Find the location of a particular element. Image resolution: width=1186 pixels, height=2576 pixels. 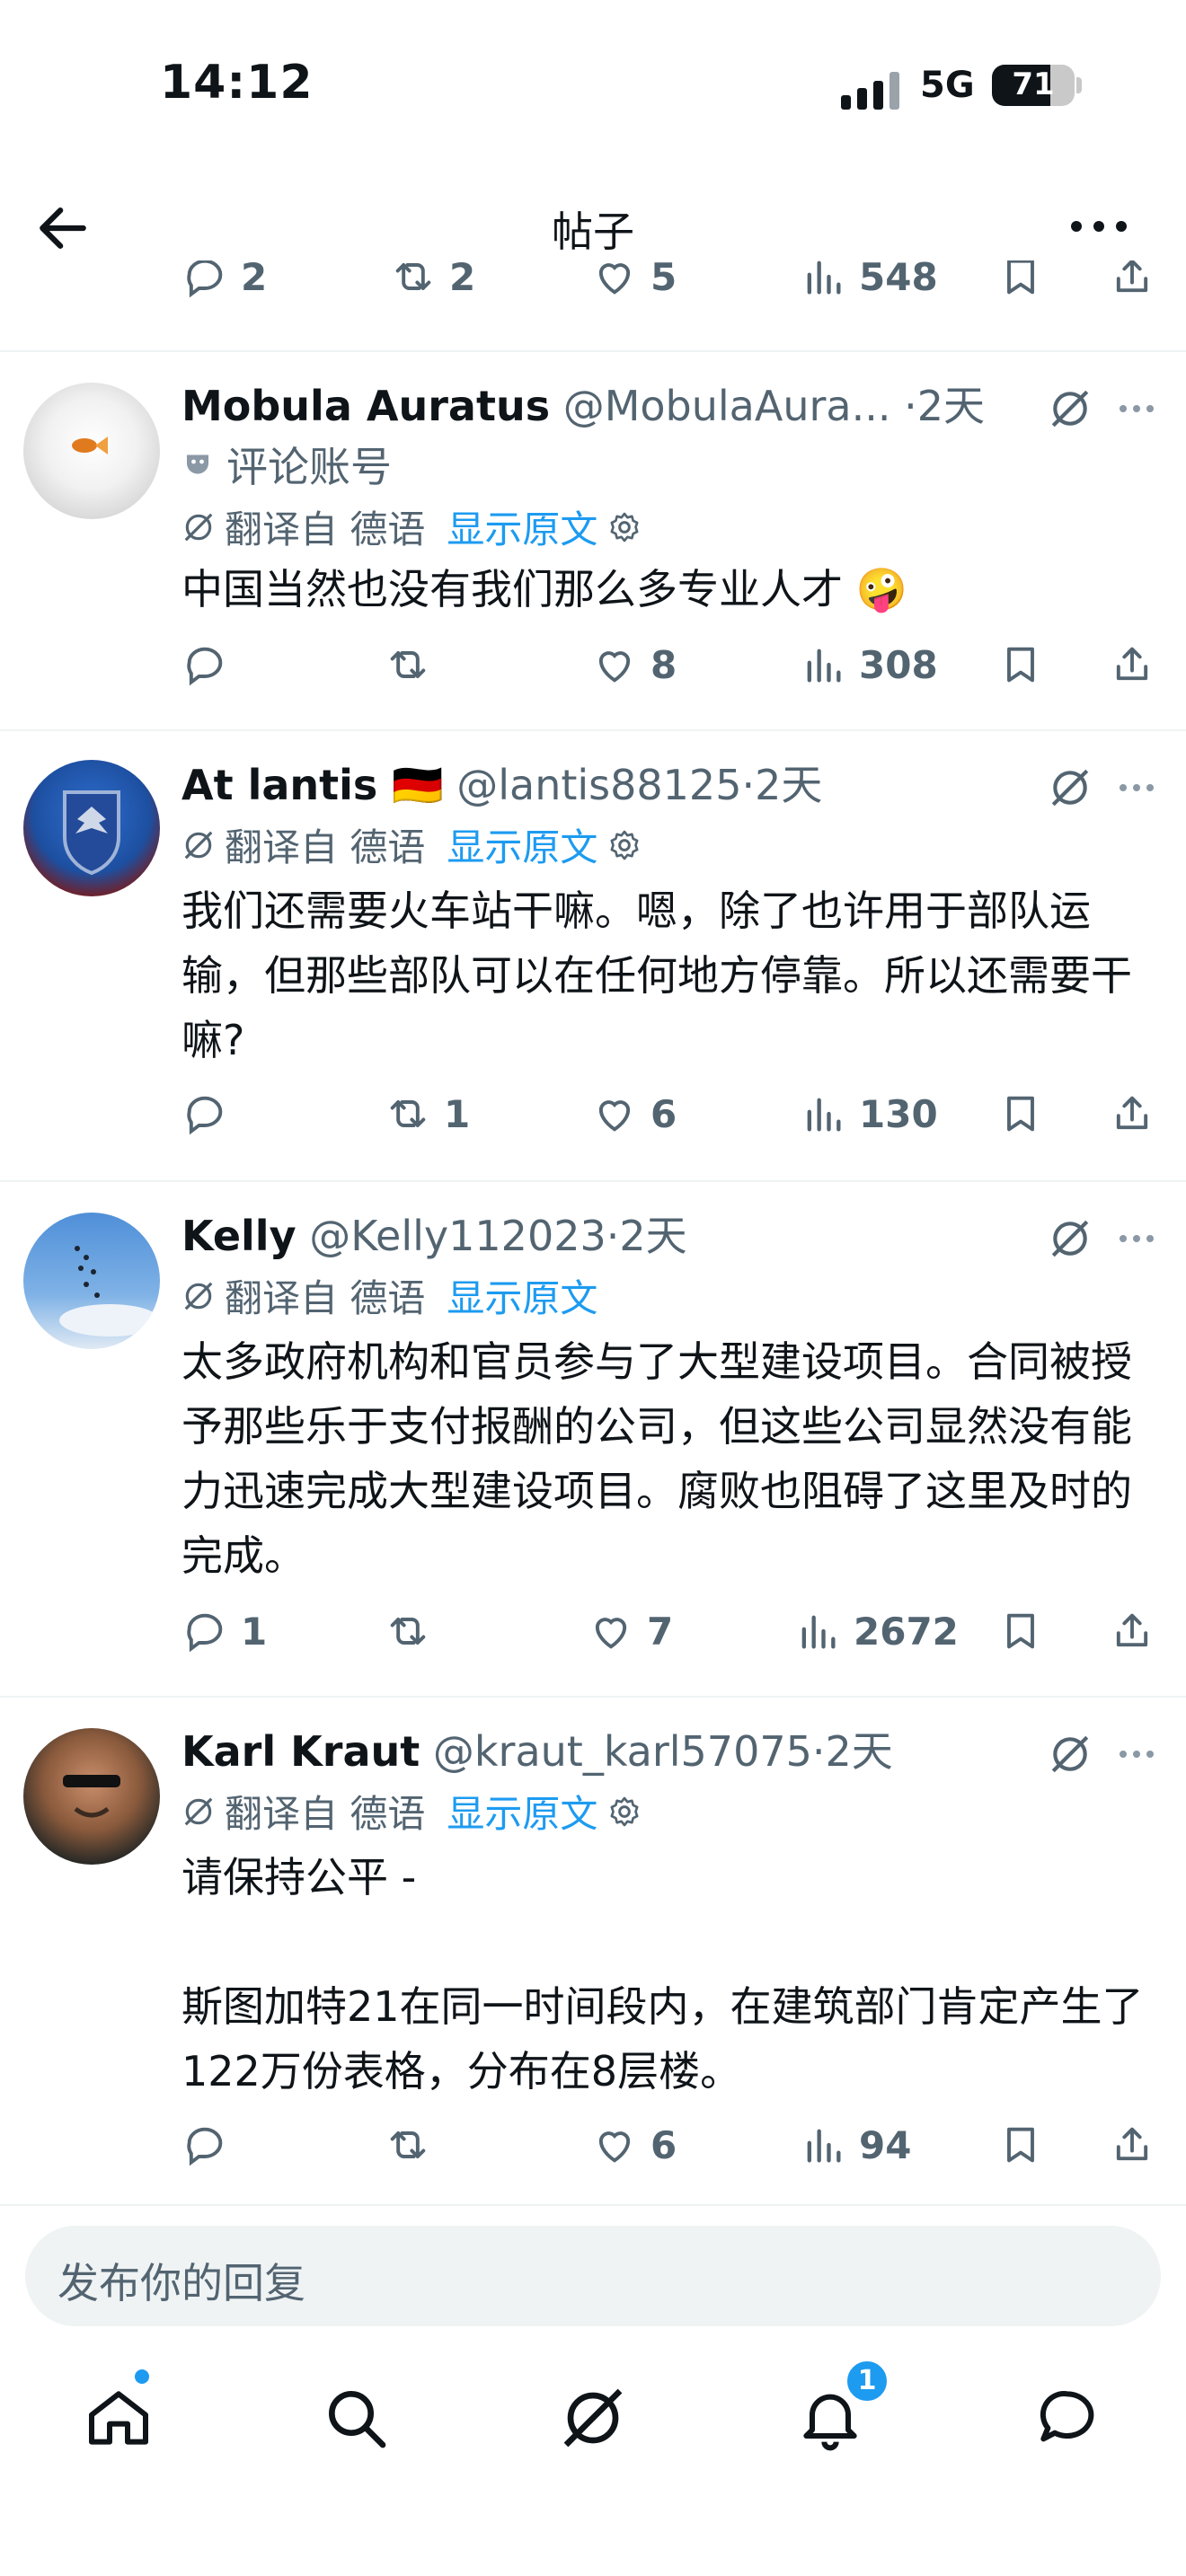

like-button: 5 is located at coordinates (634, 280).